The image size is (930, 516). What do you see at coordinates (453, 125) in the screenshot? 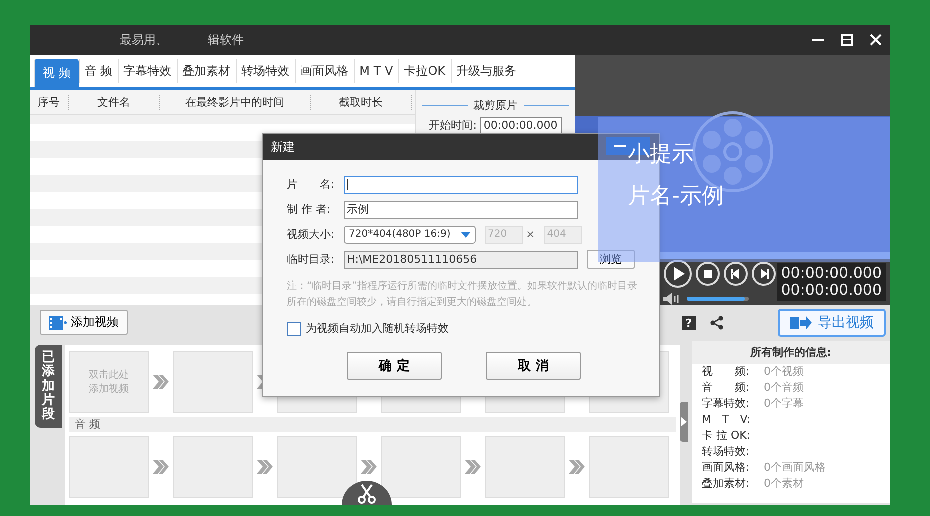
I see `field-label: 开始时间:` at bounding box center [453, 125].